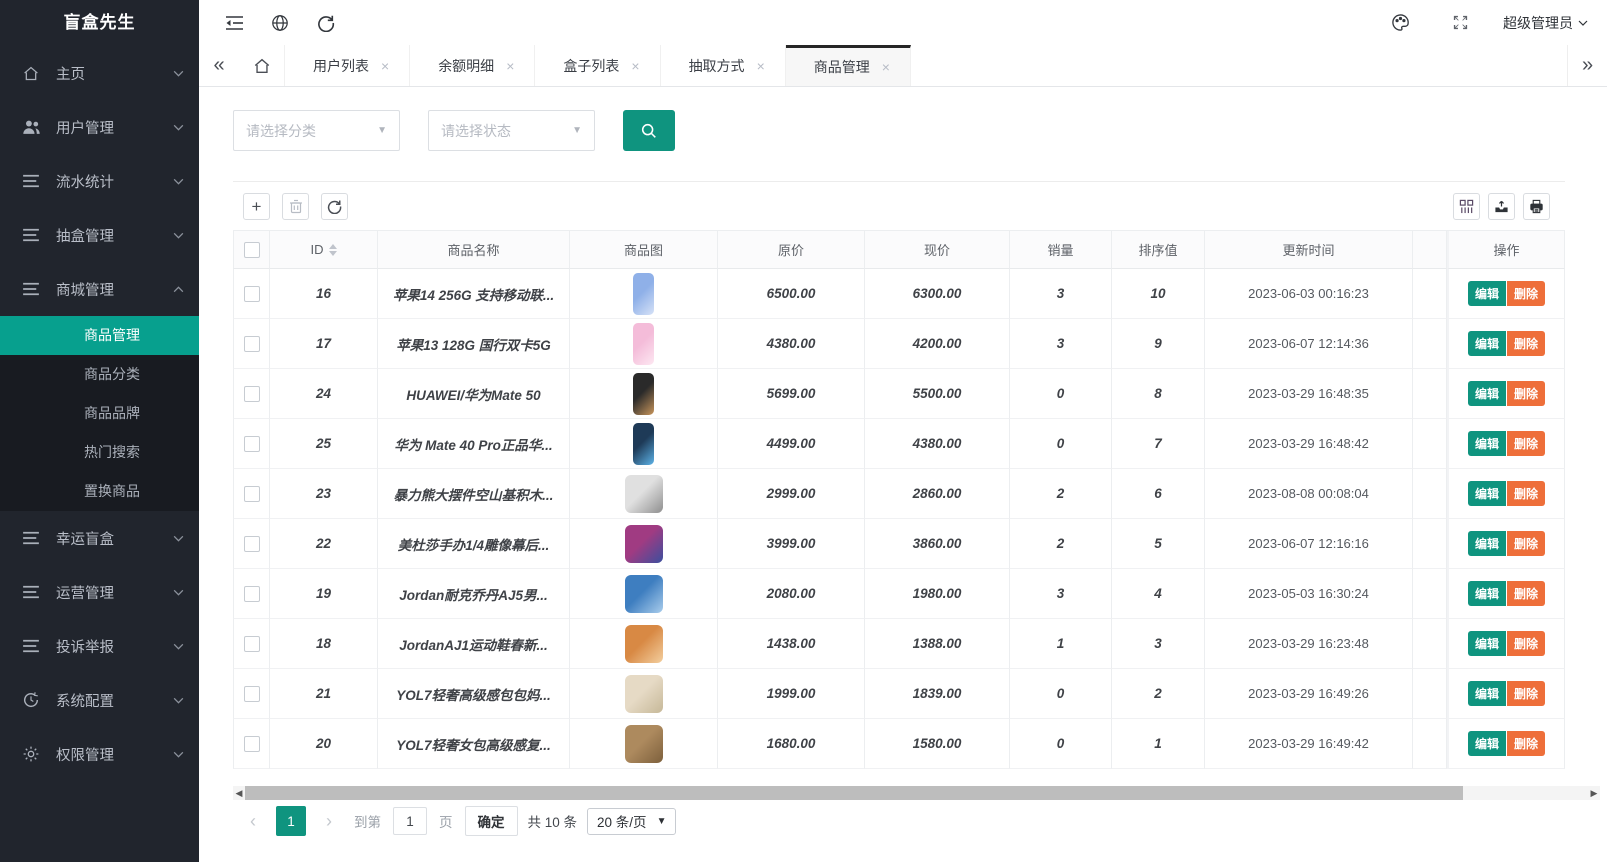 The width and height of the screenshot is (1607, 862). Describe the element at coordinates (253, 821) in the screenshot. I see `prev-page-button: ‹` at that location.